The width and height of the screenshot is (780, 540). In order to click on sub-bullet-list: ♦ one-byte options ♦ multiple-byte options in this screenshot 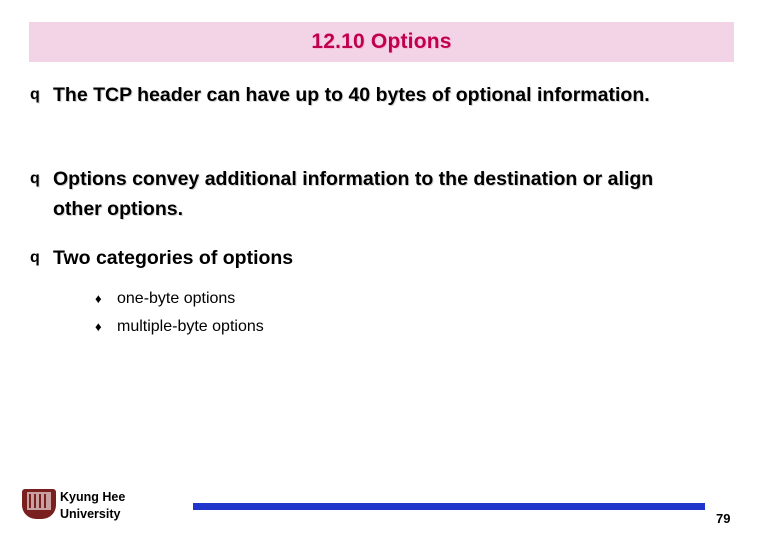, I will do `click(395, 313)`.